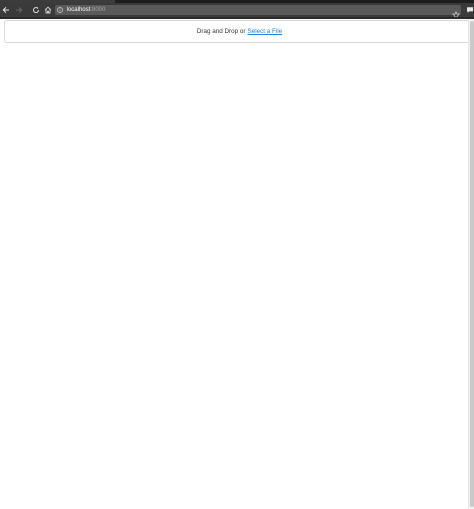 This screenshot has width=474, height=509. Describe the element at coordinates (469, 10) in the screenshot. I see `chat-bubble-icon` at that location.